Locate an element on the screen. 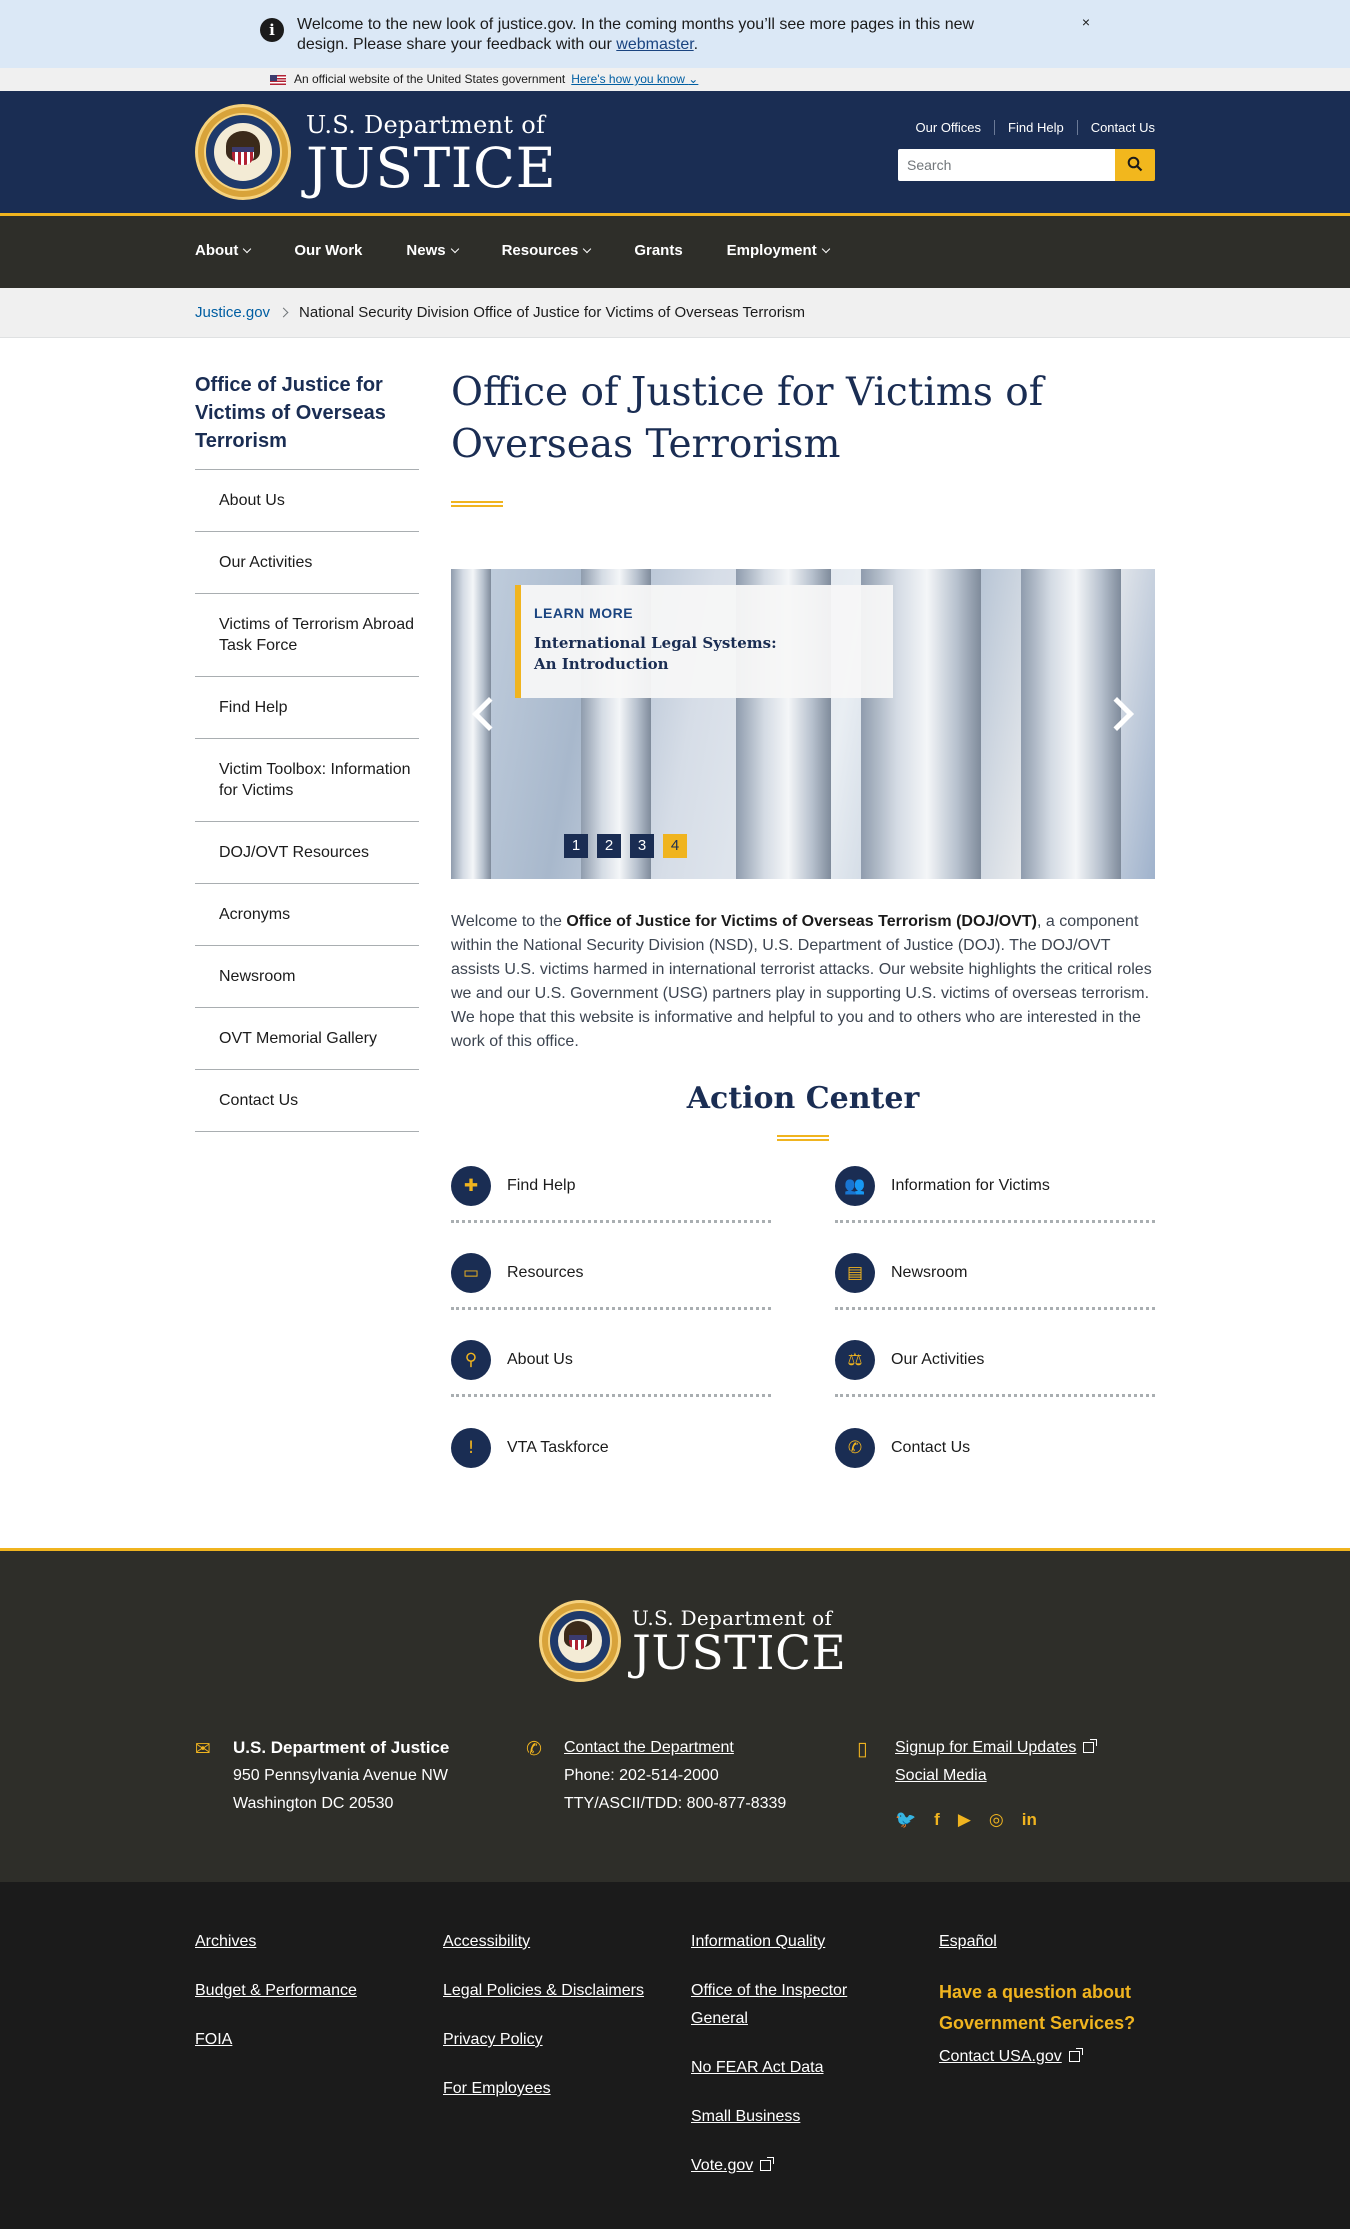  our-offices-link: Our Offices is located at coordinates (949, 127).